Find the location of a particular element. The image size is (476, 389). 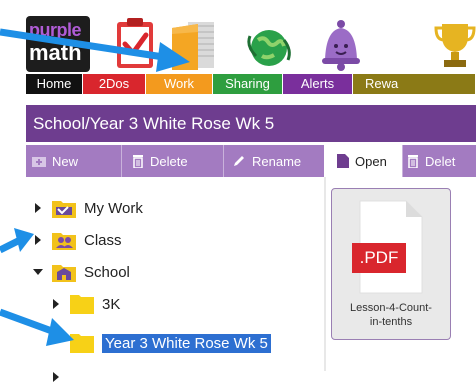

arrow-to-year3-folder is located at coordinates (37, 327).